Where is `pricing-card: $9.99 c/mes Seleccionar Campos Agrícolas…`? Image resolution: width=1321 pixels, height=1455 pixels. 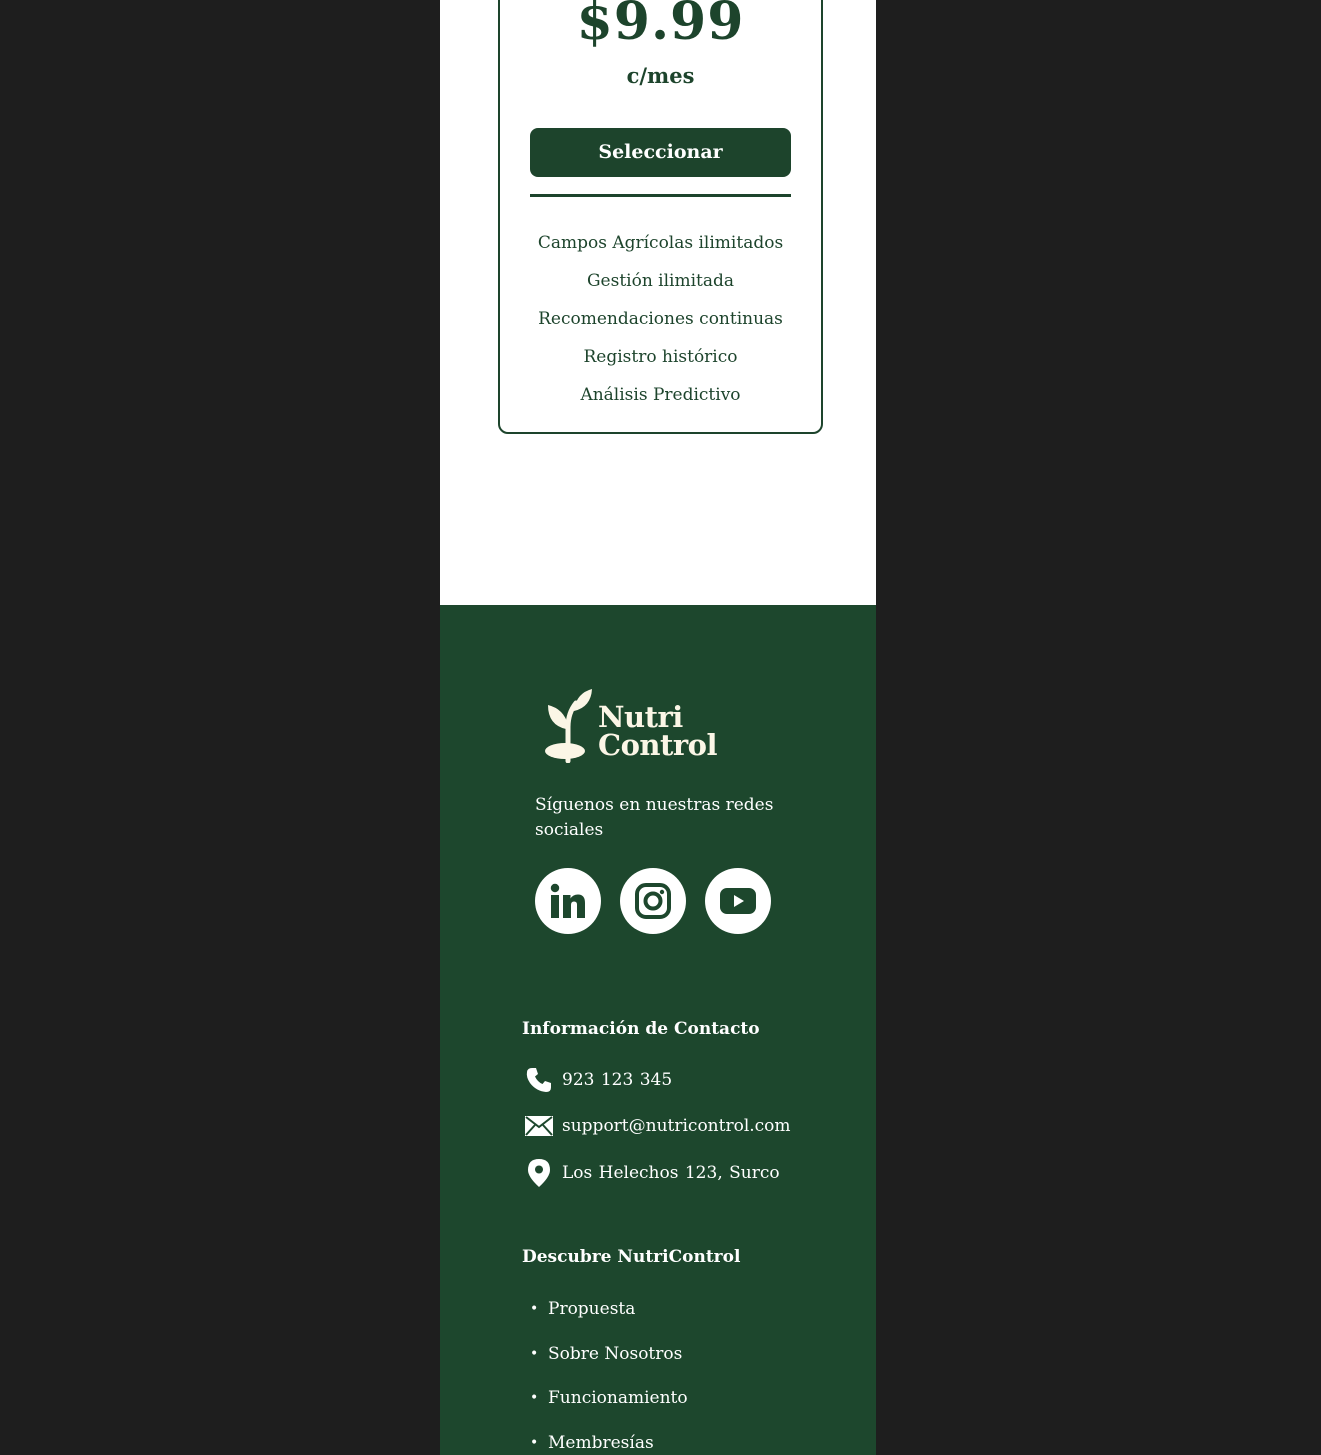 pricing-card: $9.99 c/mes Seleccionar Campos Agrícolas… is located at coordinates (660, 217).